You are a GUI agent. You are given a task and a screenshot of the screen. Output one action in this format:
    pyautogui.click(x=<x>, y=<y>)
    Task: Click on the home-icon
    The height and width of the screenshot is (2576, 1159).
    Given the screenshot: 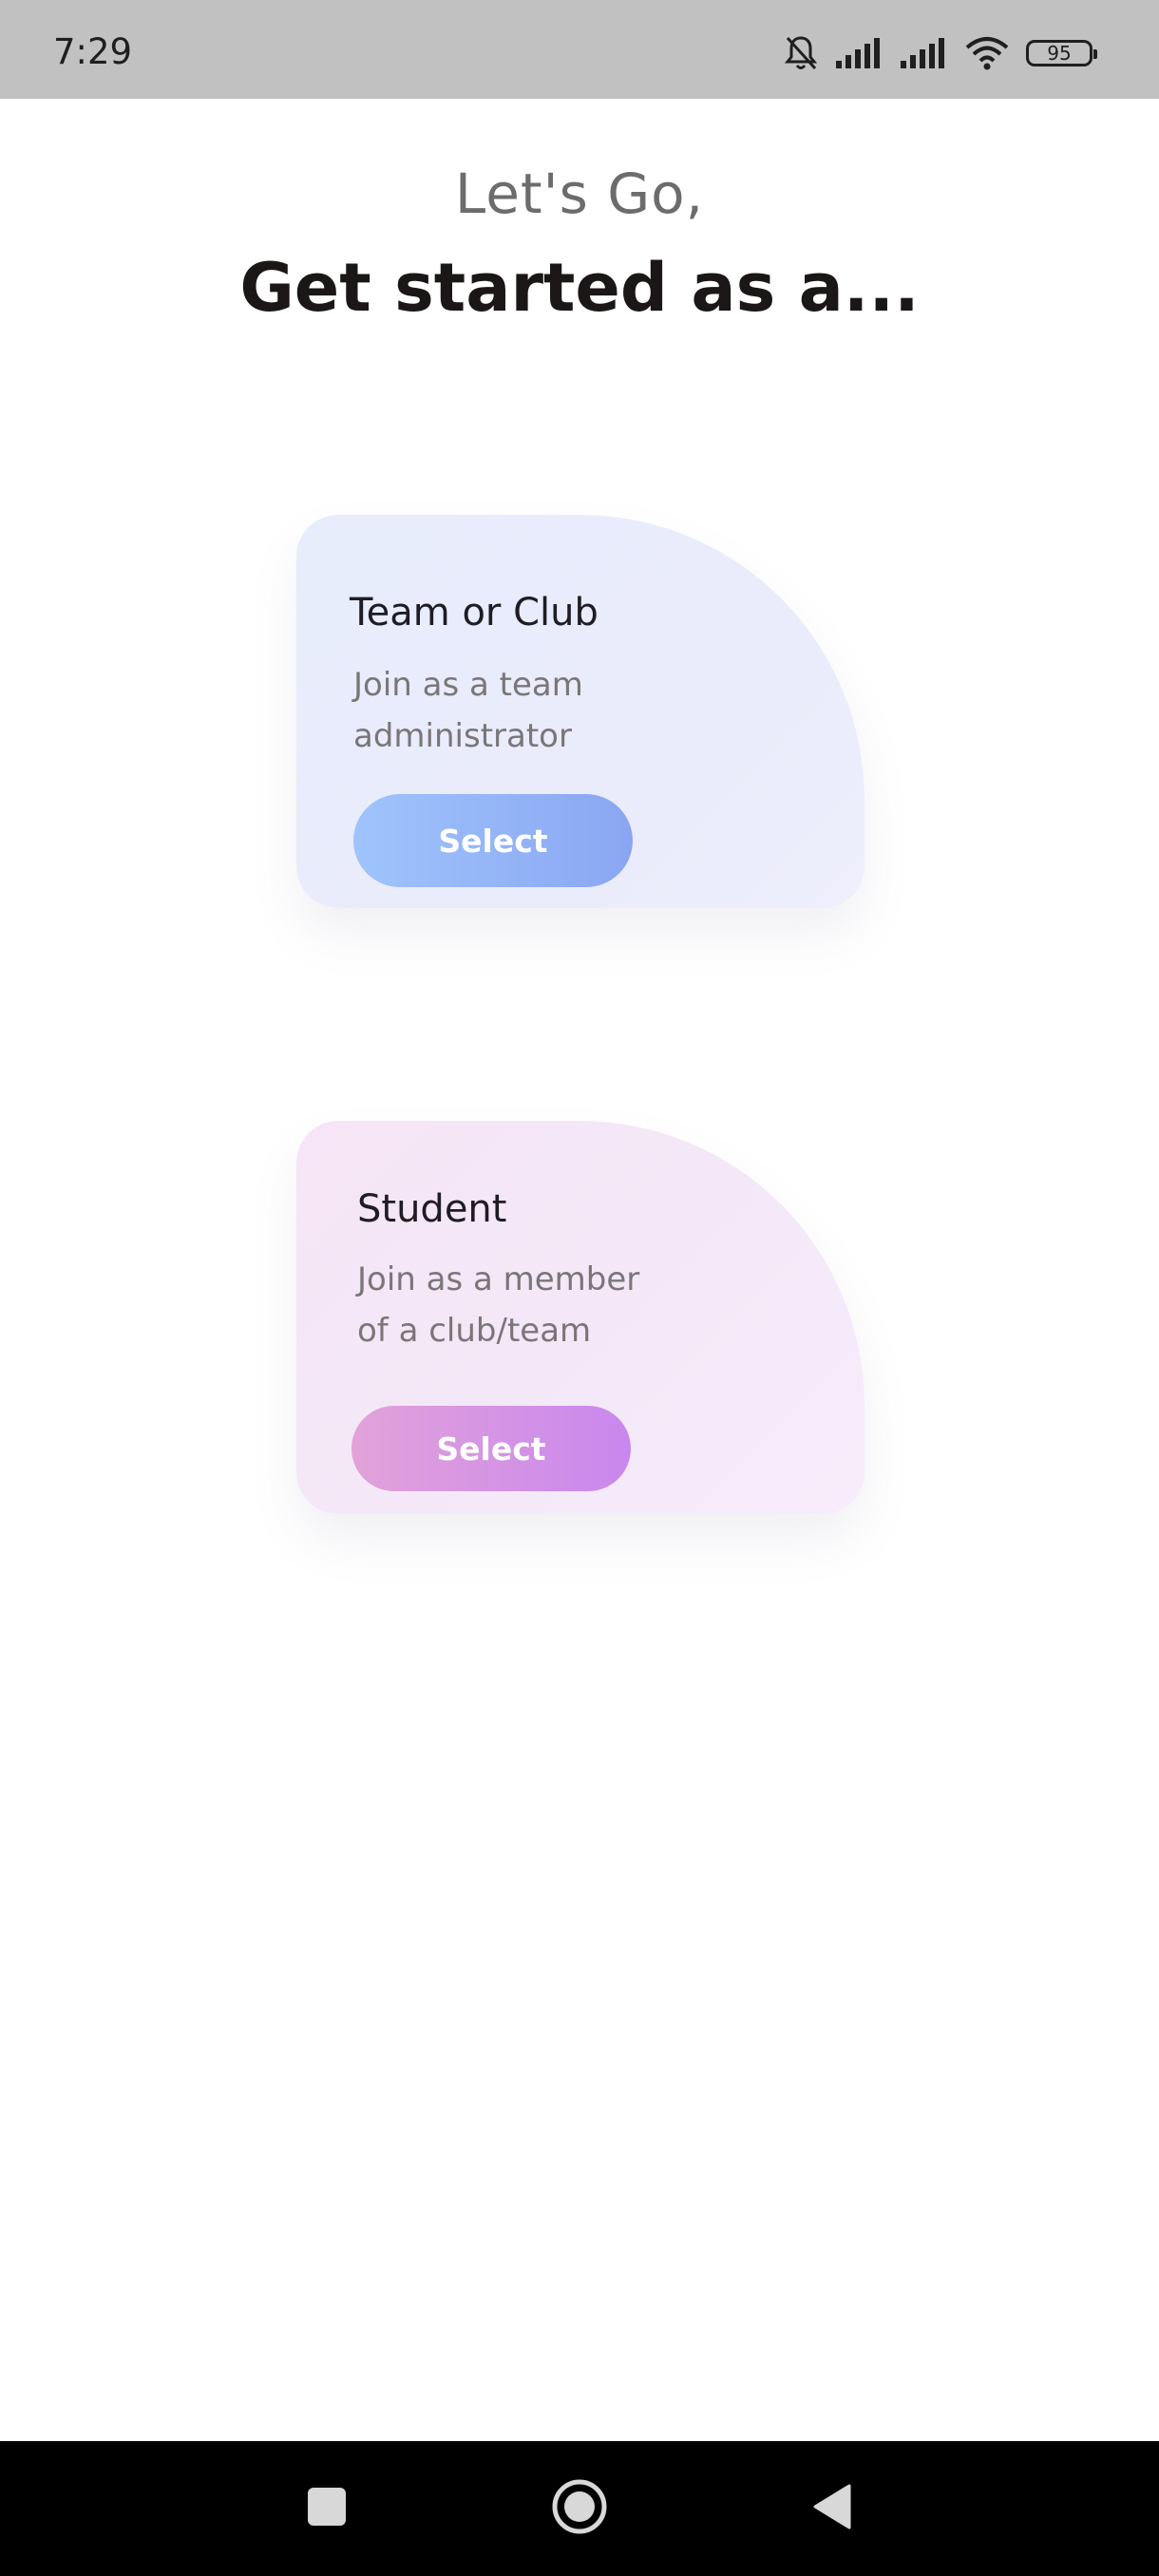 What is the action you would take?
    pyautogui.click(x=579, y=2508)
    